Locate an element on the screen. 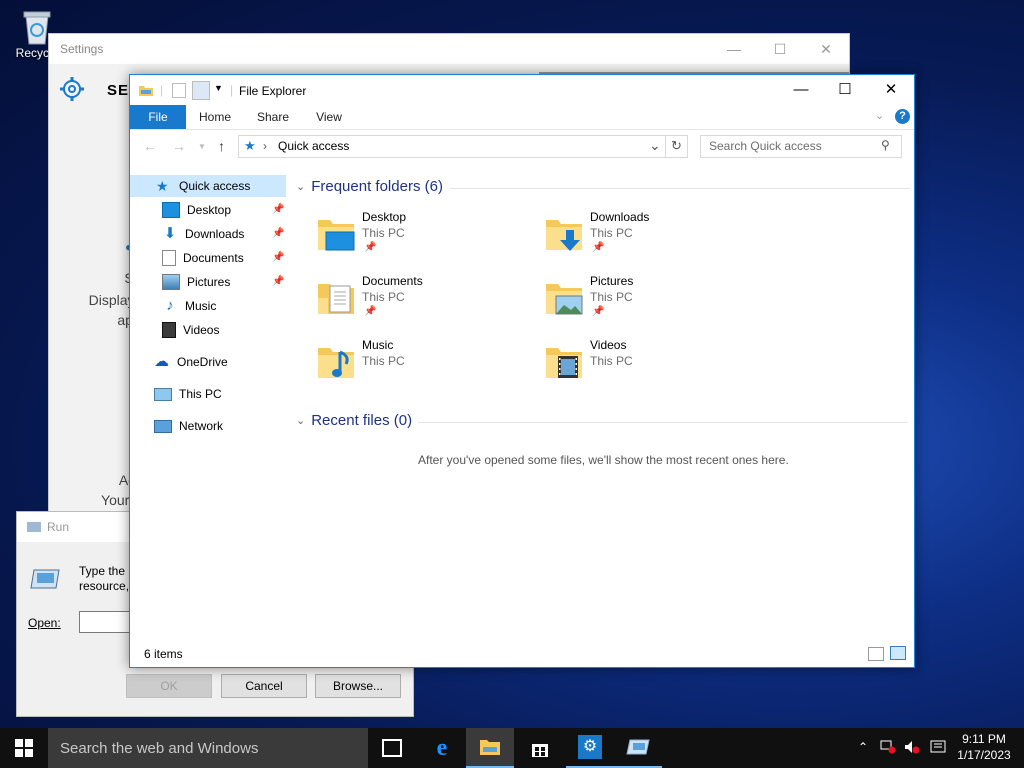 The image size is (1024, 768). folder-tile-documents: Documents This PC 📌 is located at coordinates (426, 302).